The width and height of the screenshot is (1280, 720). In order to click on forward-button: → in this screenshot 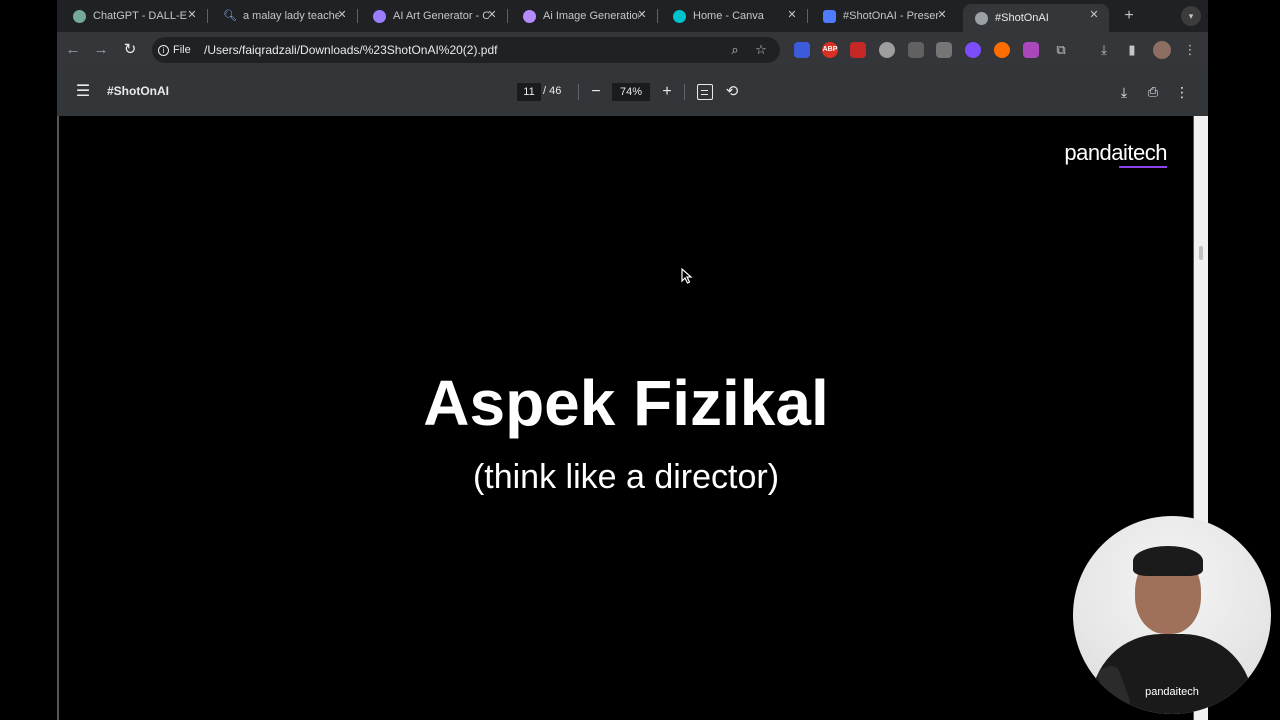, I will do `click(101, 50)`.